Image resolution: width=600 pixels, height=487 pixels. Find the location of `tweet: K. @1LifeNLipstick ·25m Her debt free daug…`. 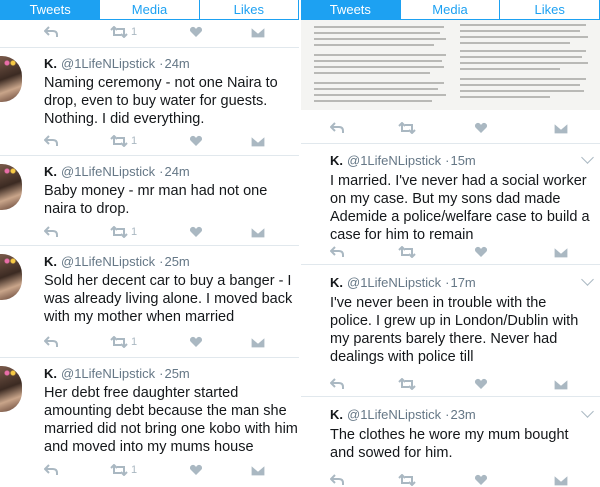

tweet: K. @1LifeNLipstick ·25m Her debt free daug… is located at coordinates (149, 422).